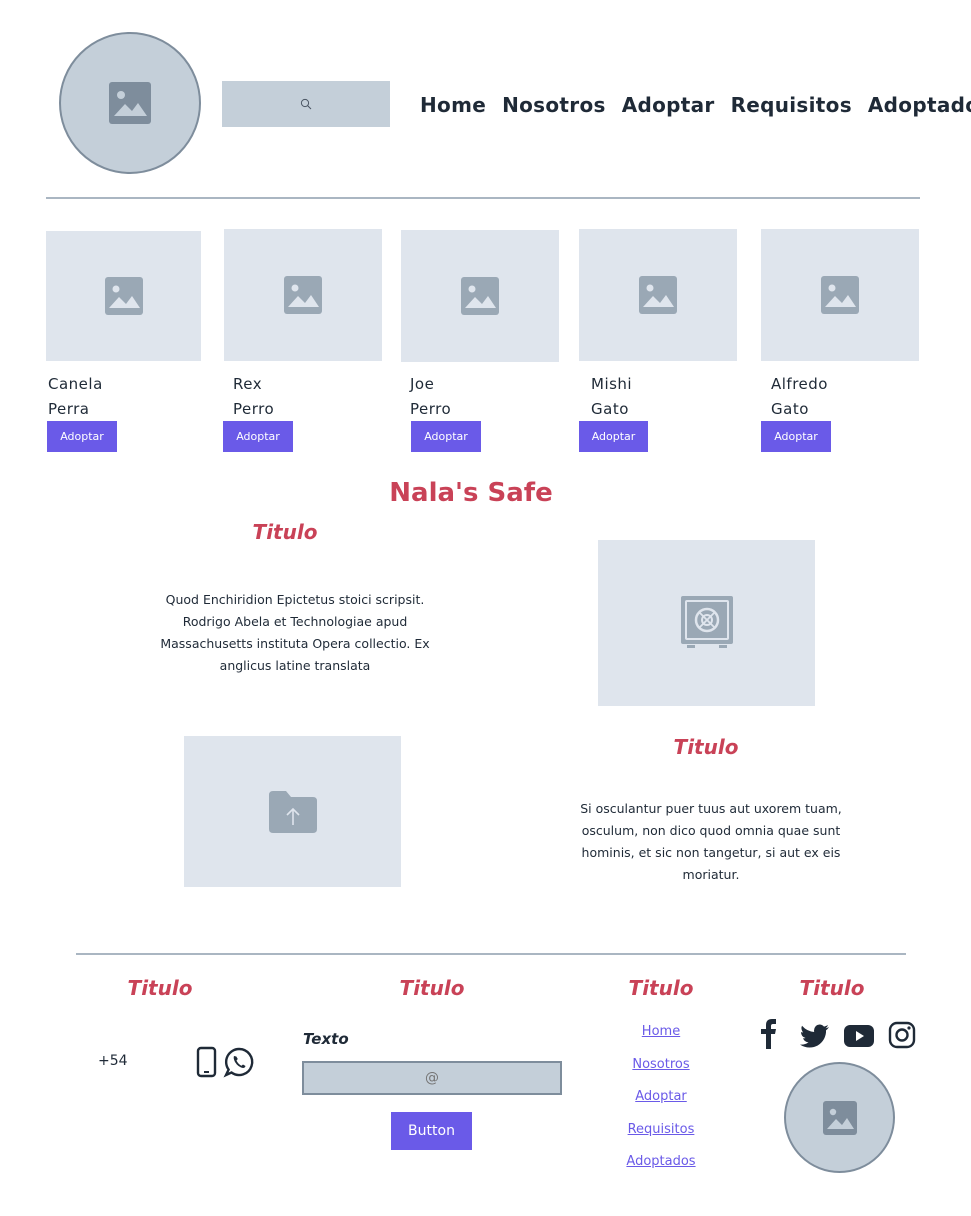  Describe the element at coordinates (453, 105) in the screenshot. I see `nav-home: Home` at that location.